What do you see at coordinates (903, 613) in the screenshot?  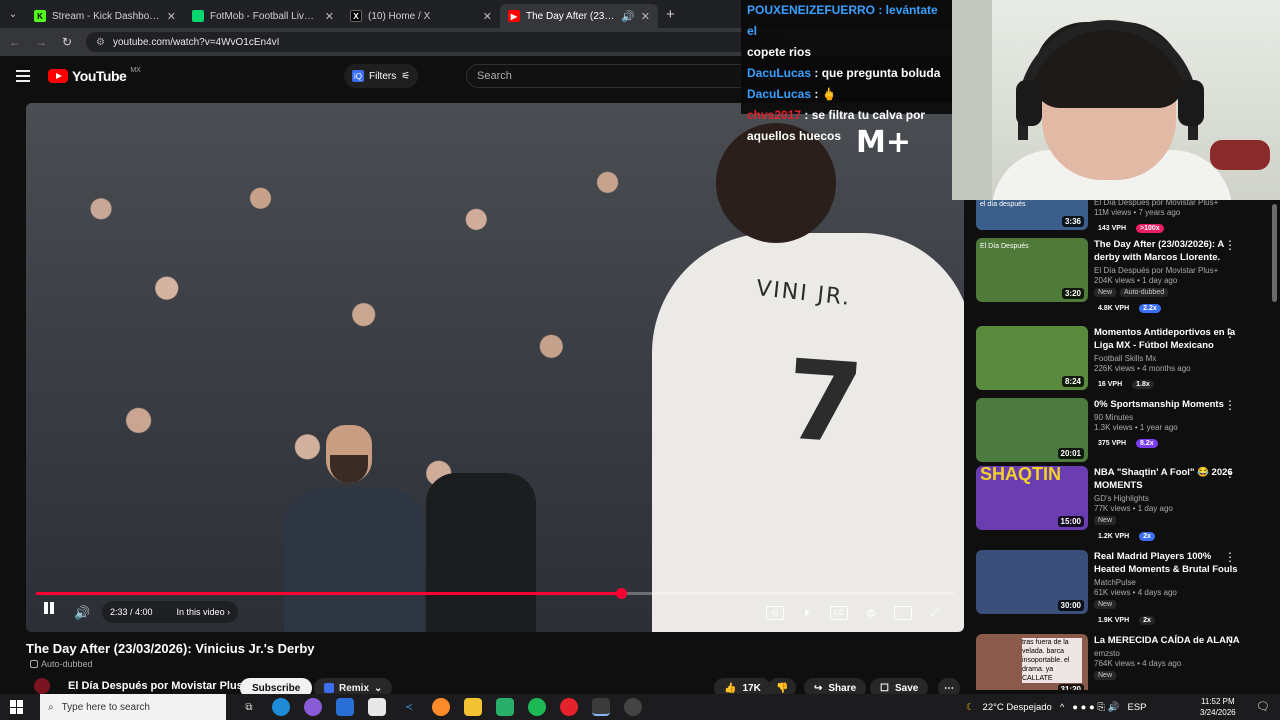 I see `miniplayer-icon` at bounding box center [903, 613].